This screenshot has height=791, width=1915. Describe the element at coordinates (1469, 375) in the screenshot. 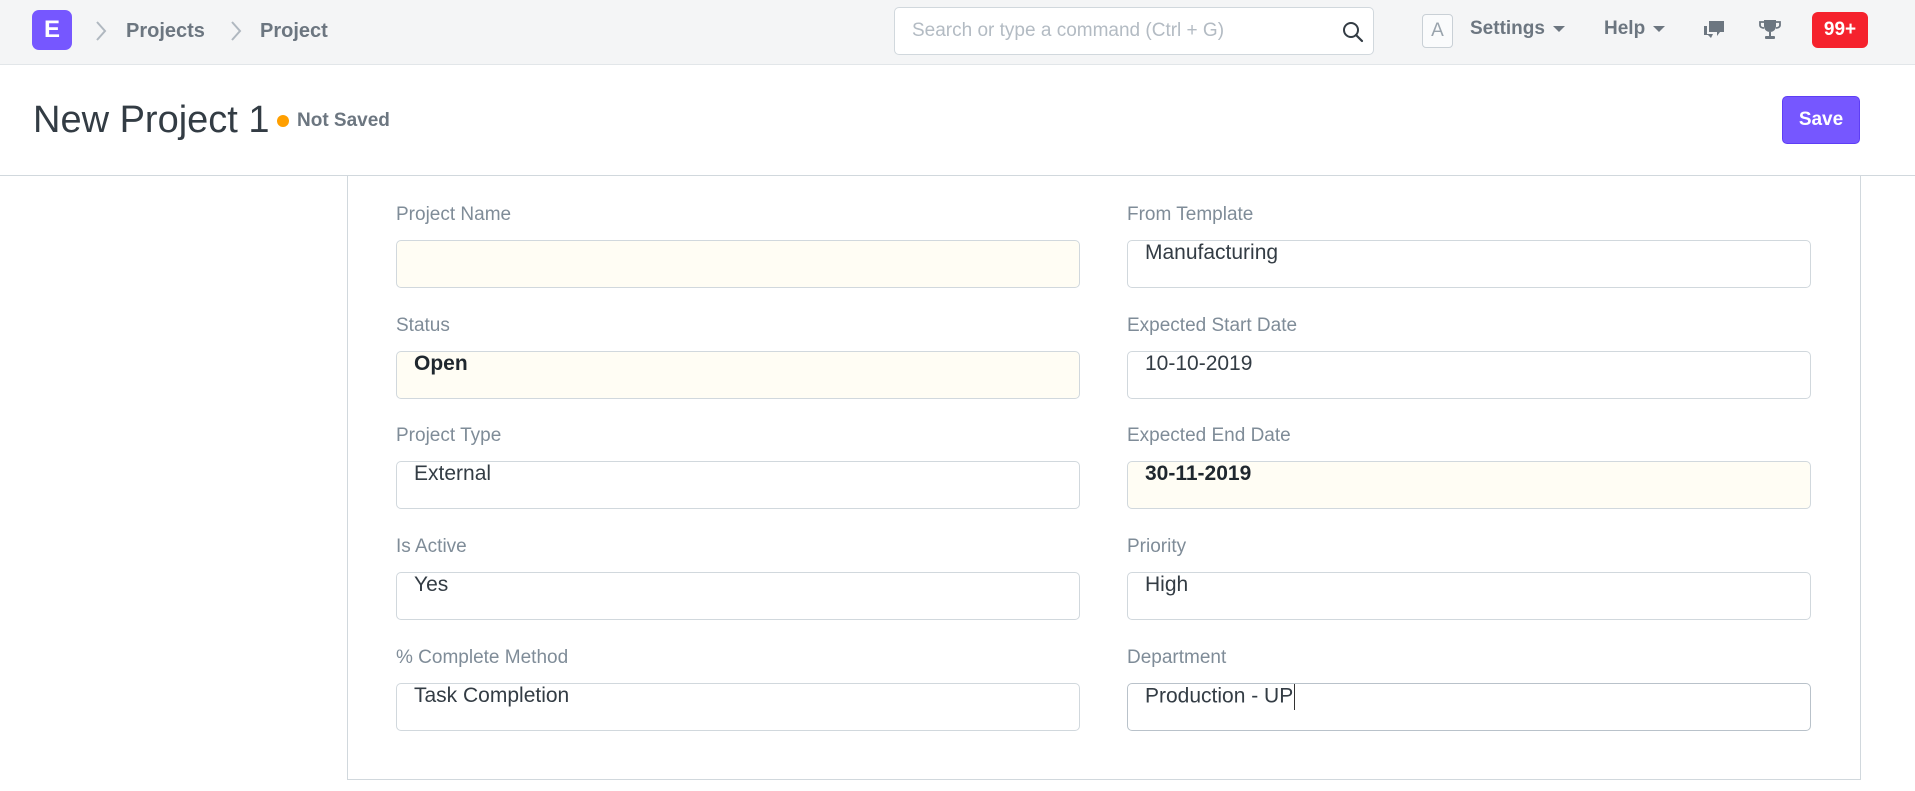

I see `expected-start-date-input: 10-10-2019` at that location.